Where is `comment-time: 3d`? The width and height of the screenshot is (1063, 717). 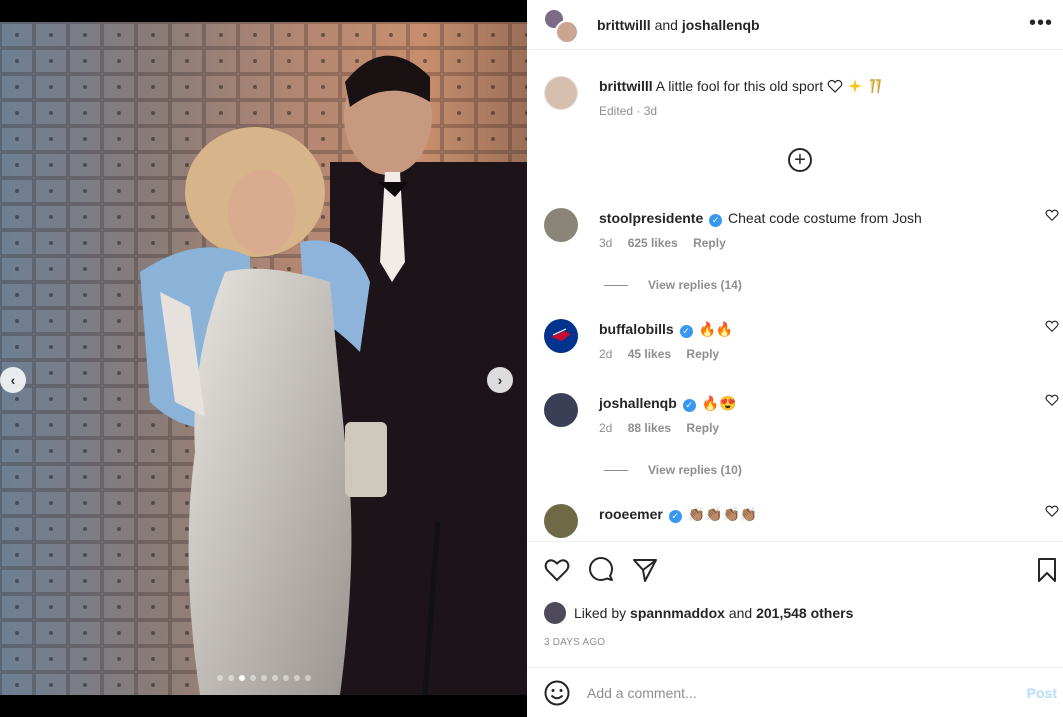 comment-time: 3d is located at coordinates (606, 243).